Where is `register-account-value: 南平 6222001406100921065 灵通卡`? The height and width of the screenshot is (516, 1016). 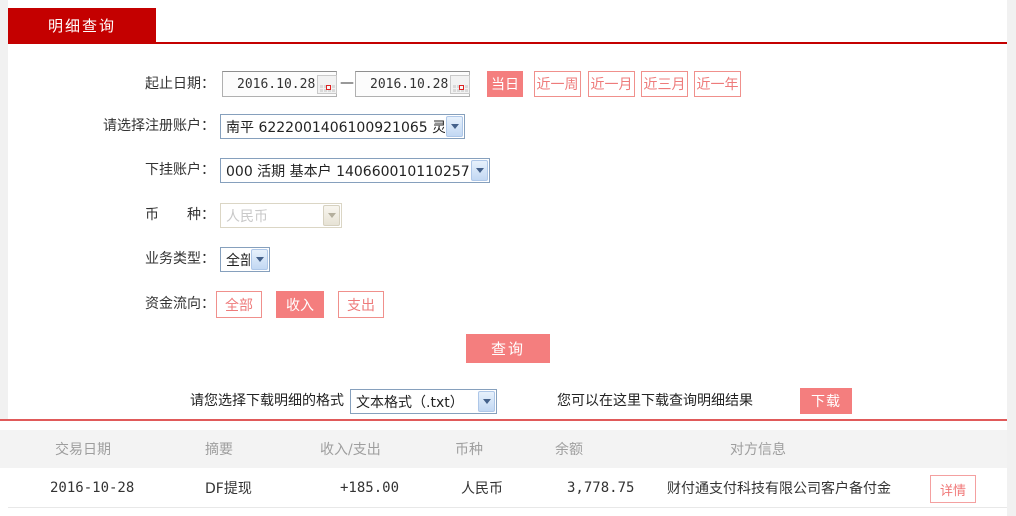 register-account-value: 南平 6222001406100921065 灵通卡 is located at coordinates (335, 127).